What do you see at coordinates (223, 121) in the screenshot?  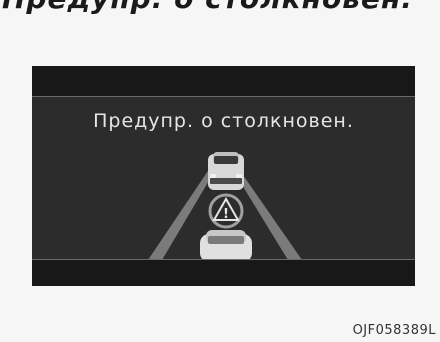 I see `collision-warning-message: Предупр. о столкновен.` at bounding box center [223, 121].